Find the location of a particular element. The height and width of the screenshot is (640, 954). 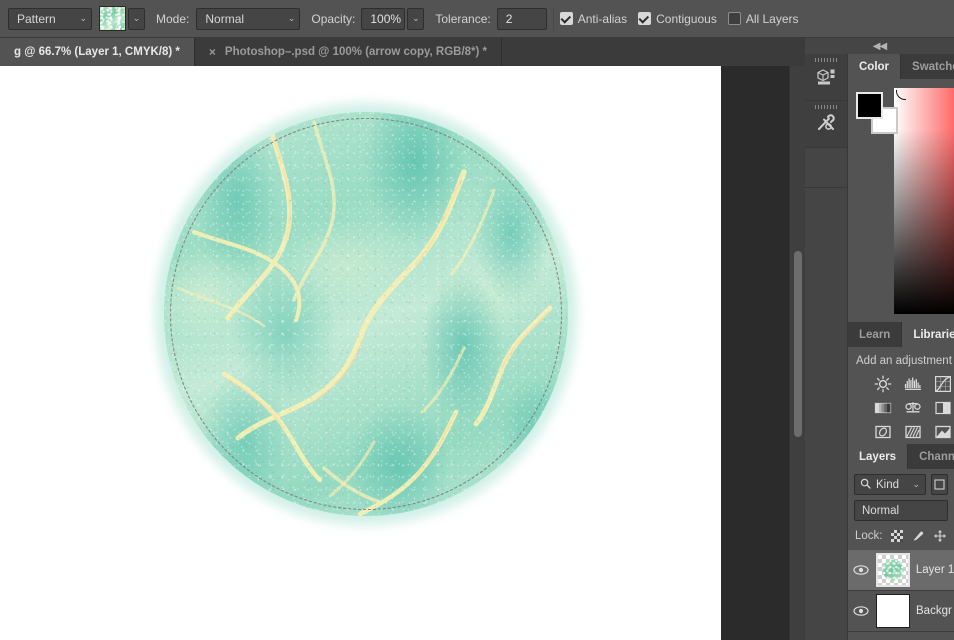

search-icon is located at coordinates (865, 485).